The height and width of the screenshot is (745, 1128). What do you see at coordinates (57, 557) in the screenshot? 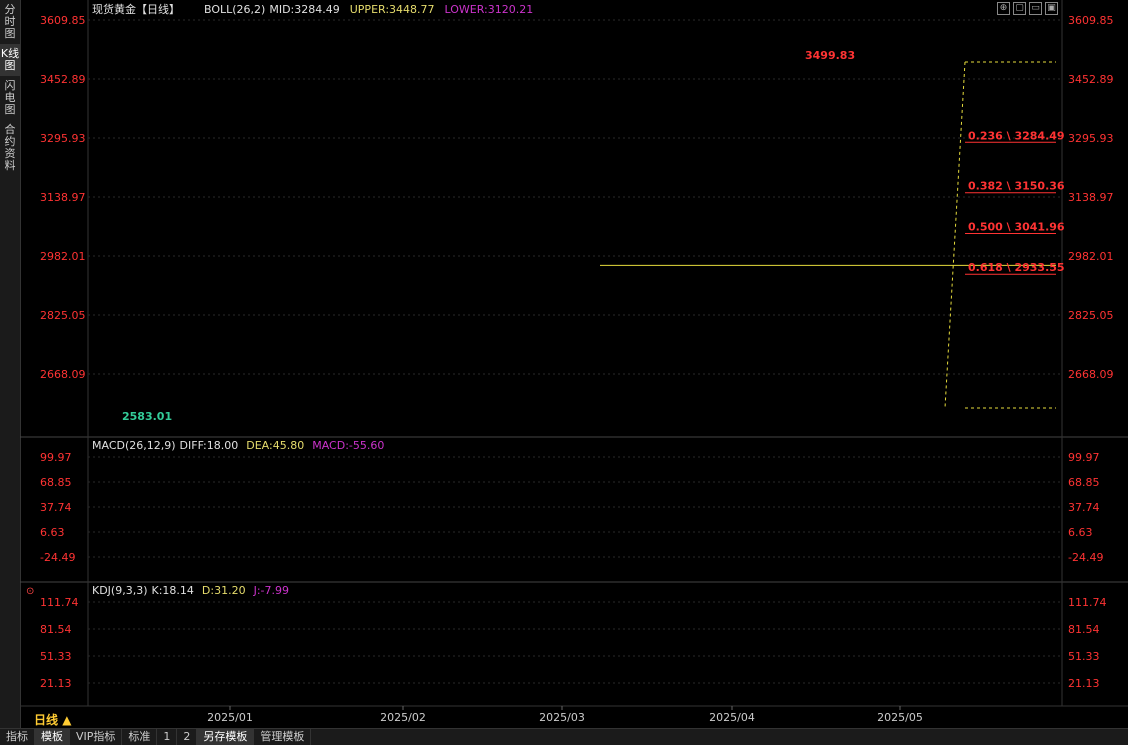
I see `macd-ytick-left-4: -24.49` at bounding box center [57, 557].